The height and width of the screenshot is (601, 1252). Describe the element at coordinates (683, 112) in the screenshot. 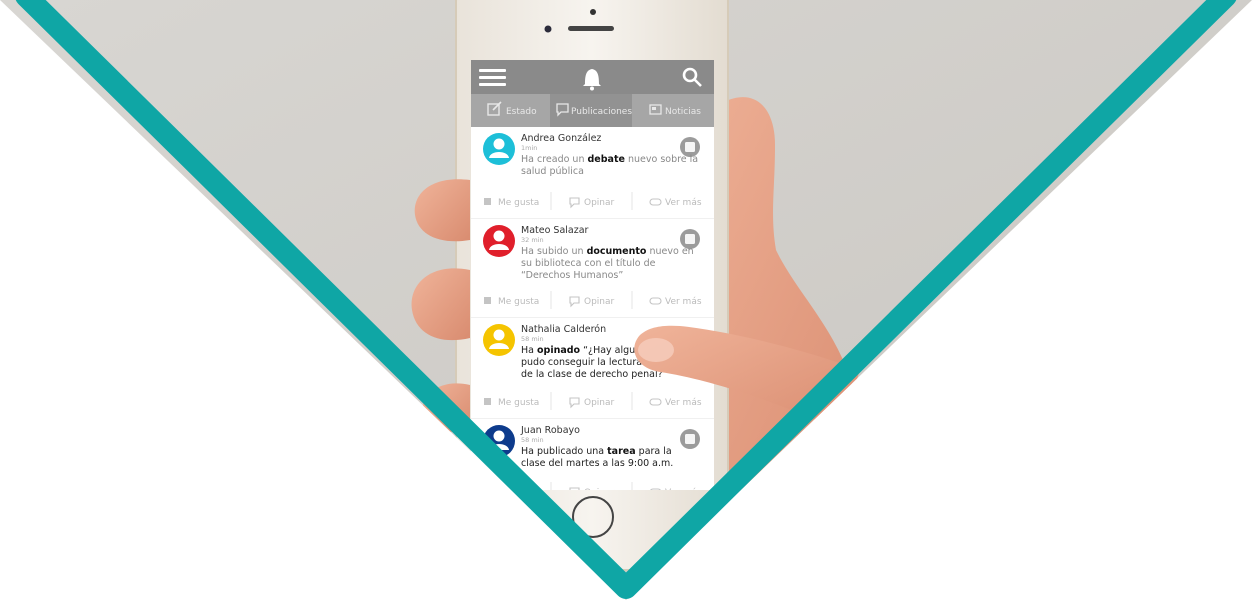

I see `tab-label-noticias: Noticias` at that location.